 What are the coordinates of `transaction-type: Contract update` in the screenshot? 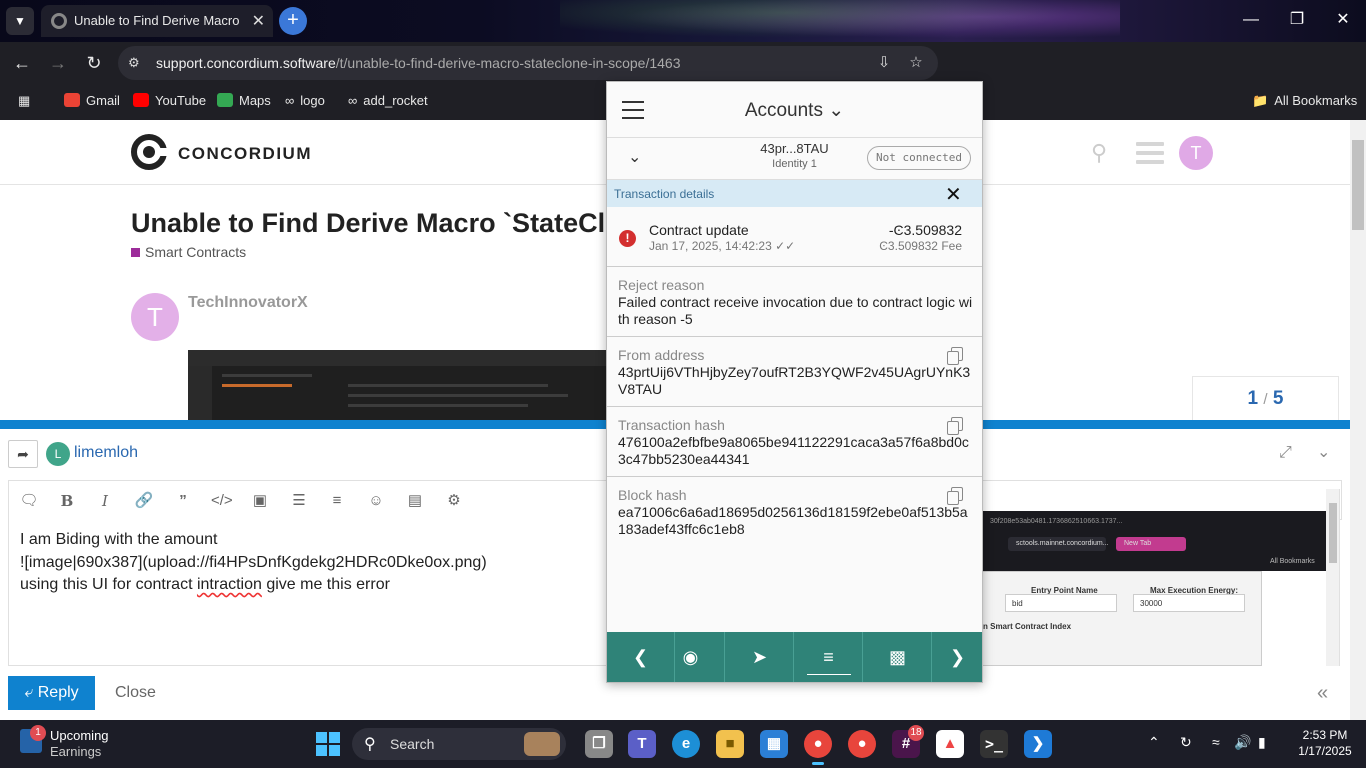 It's located at (699, 230).